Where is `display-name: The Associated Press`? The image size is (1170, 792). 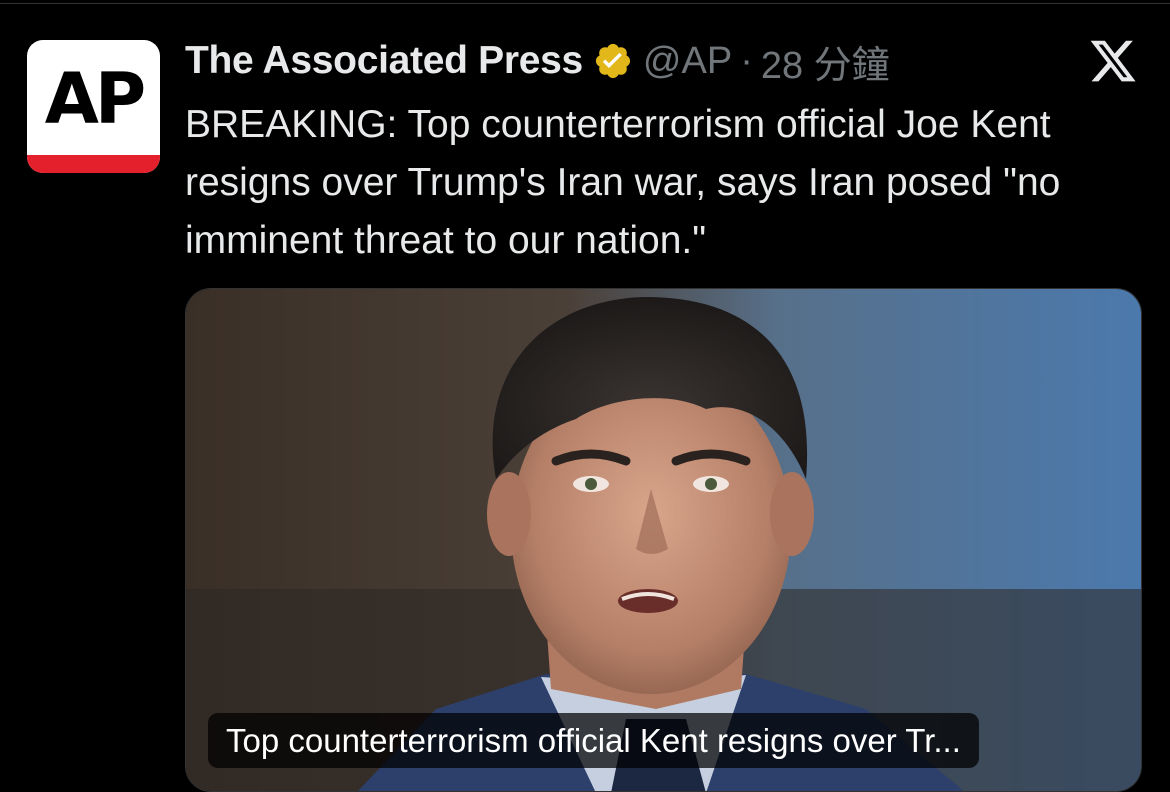
display-name: The Associated Press is located at coordinates (384, 61).